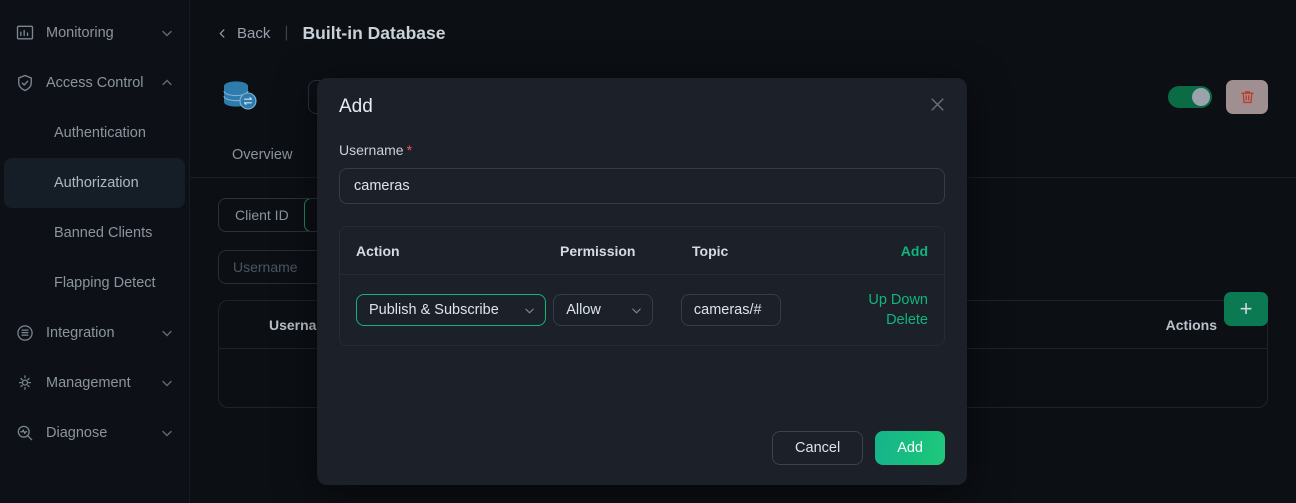 Image resolution: width=1296 pixels, height=503 pixels. I want to click on dialog-footer: Cancel Add, so click(858, 448).